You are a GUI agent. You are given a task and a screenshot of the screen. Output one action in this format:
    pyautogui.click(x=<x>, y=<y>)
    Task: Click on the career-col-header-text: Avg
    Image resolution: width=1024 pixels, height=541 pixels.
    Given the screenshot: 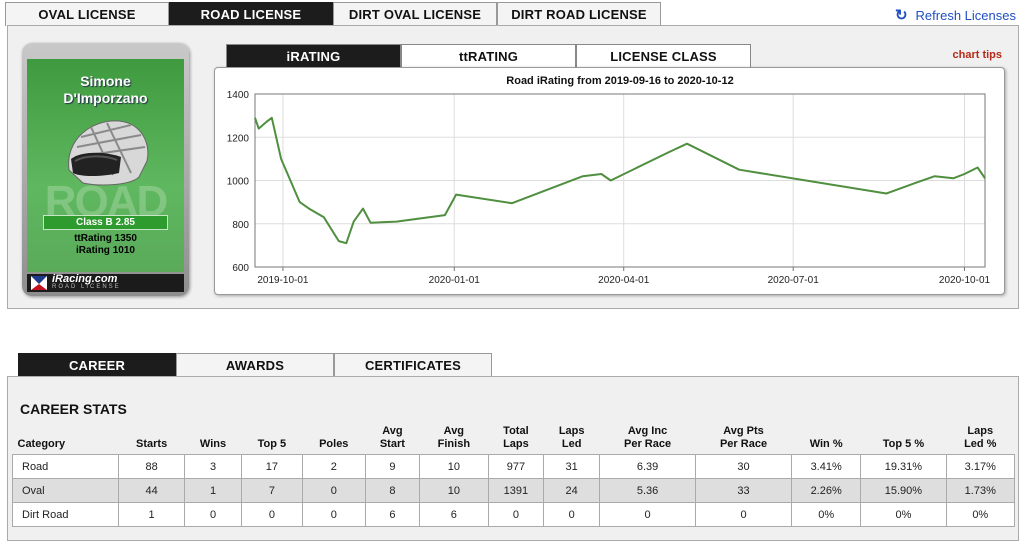 What is the action you would take?
    pyautogui.click(x=454, y=431)
    